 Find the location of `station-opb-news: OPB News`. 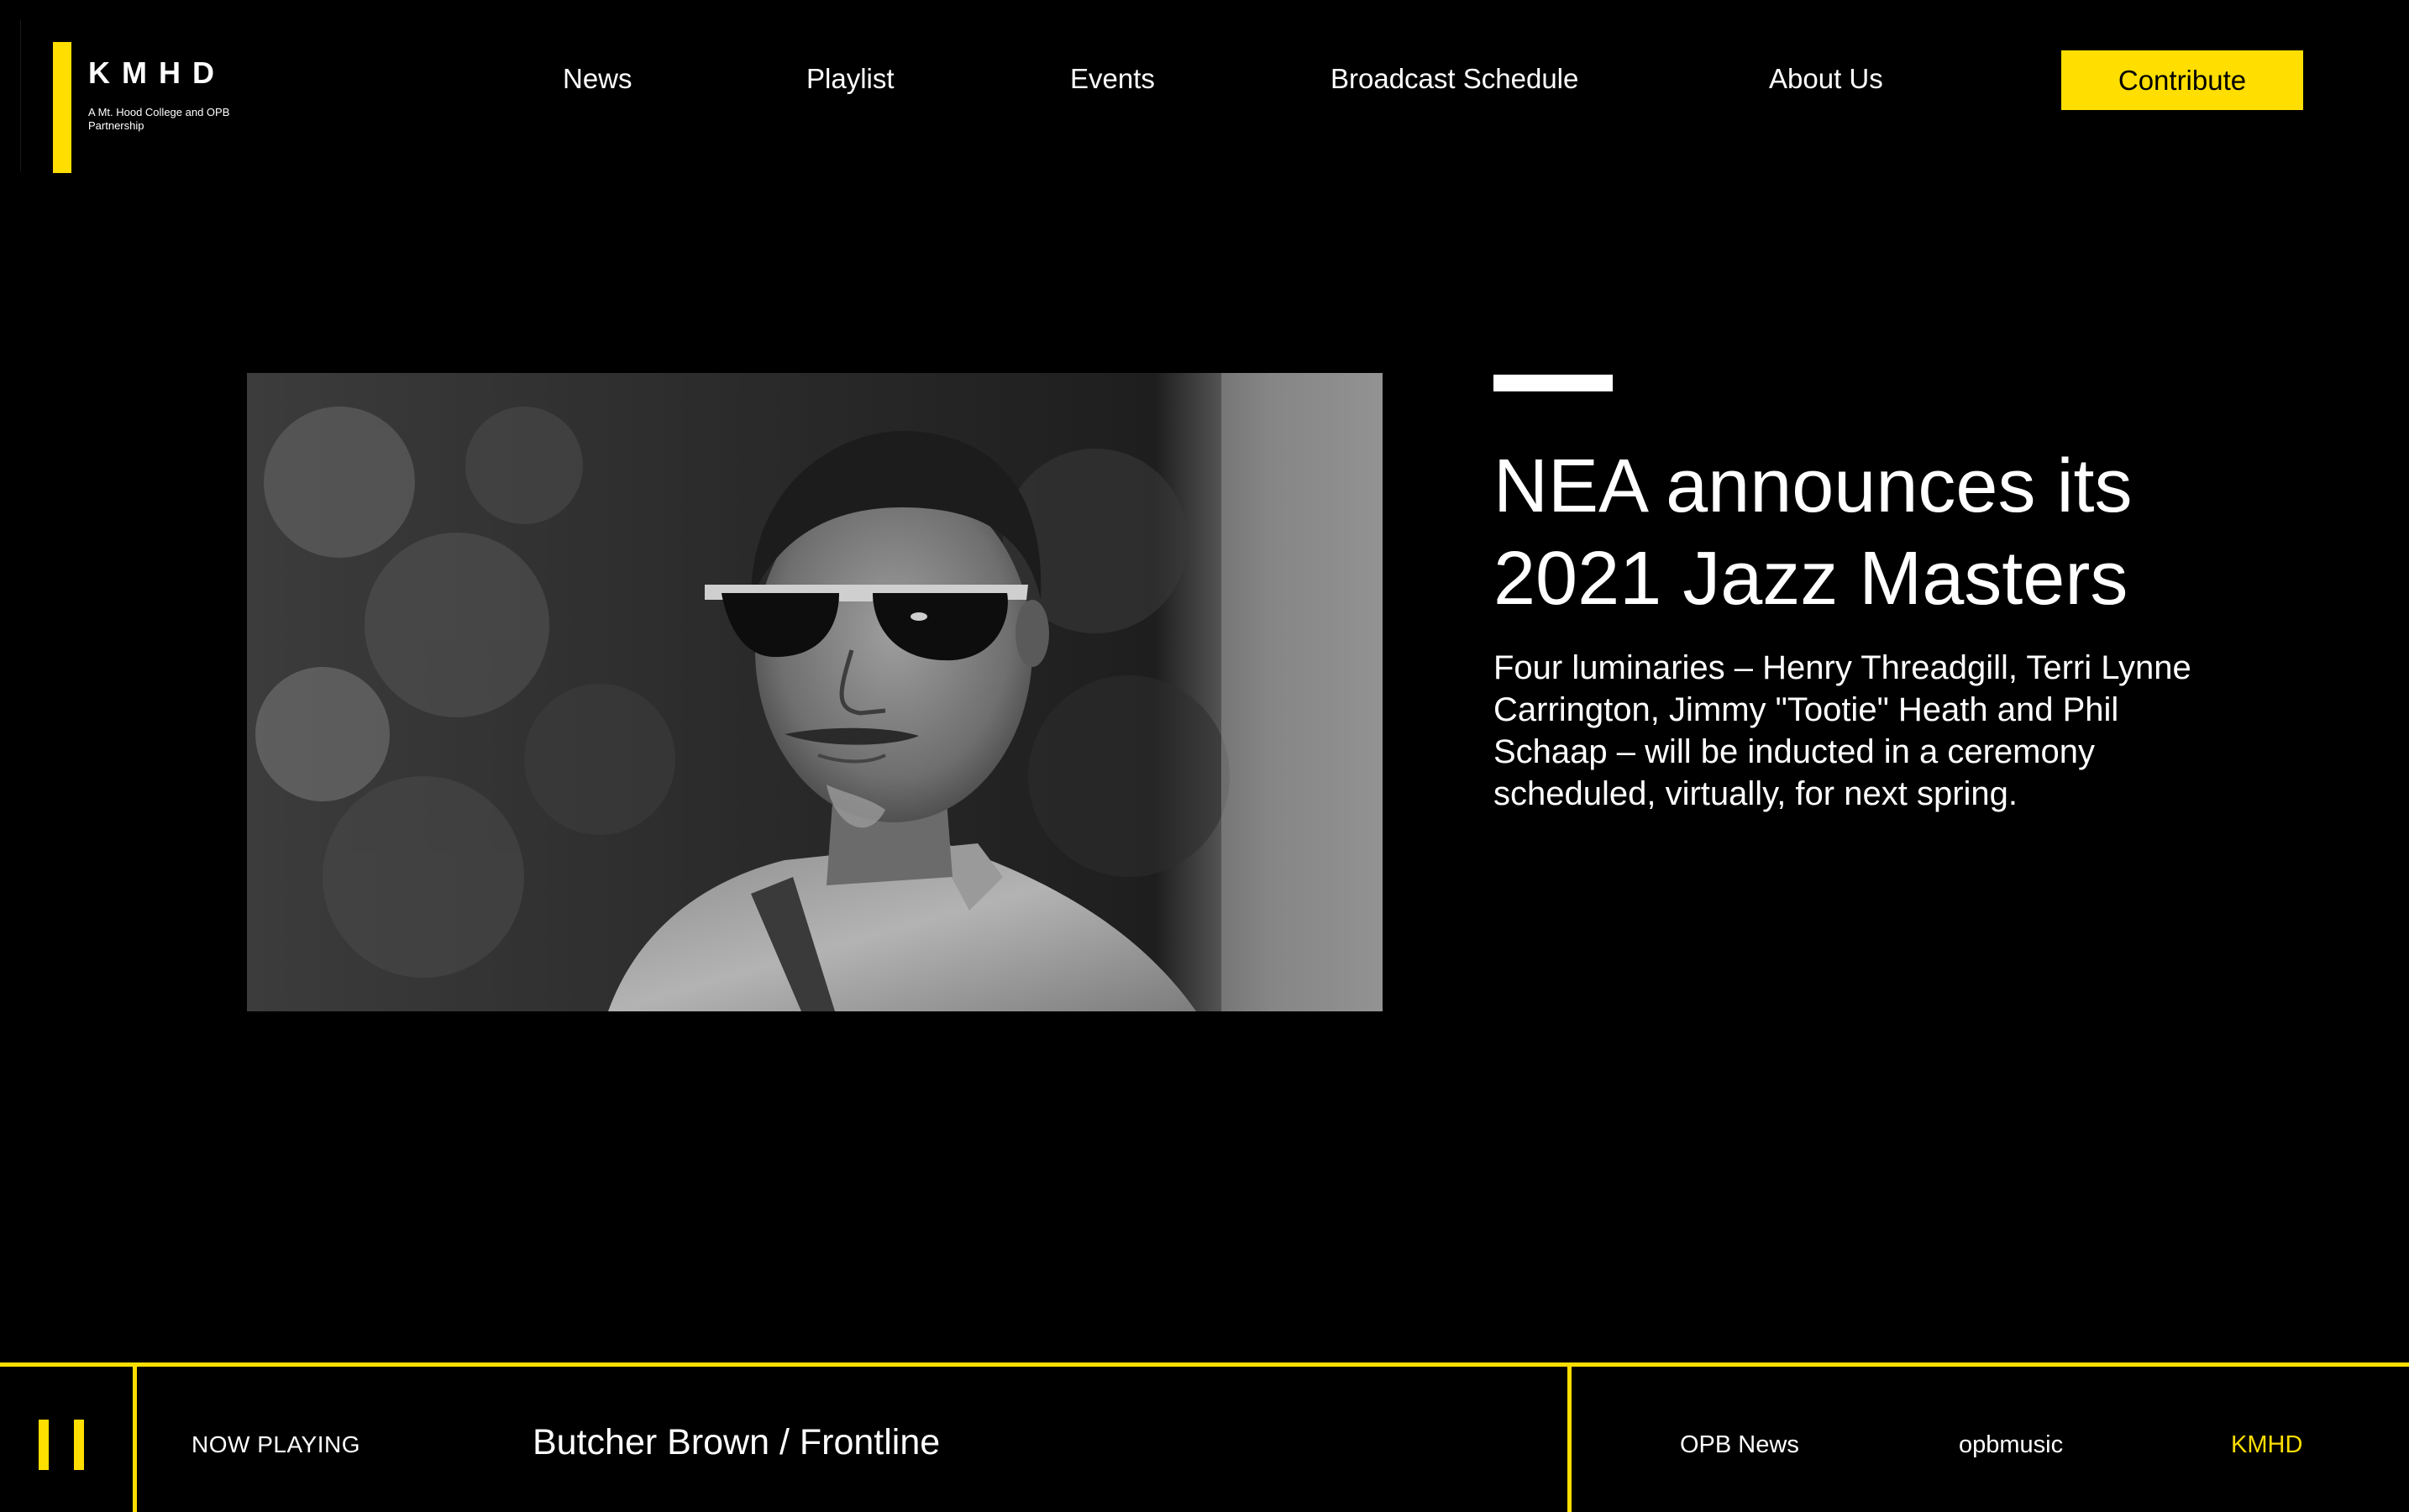

station-opb-news: OPB News is located at coordinates (1740, 1445).